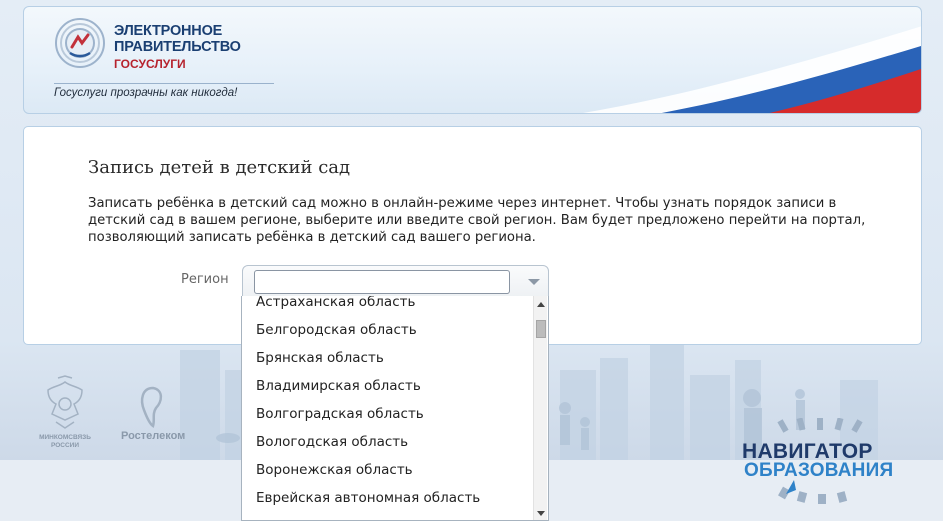 The height and width of the screenshot is (521, 943). Describe the element at coordinates (534, 282) in the screenshot. I see `chevron-down-icon` at that location.